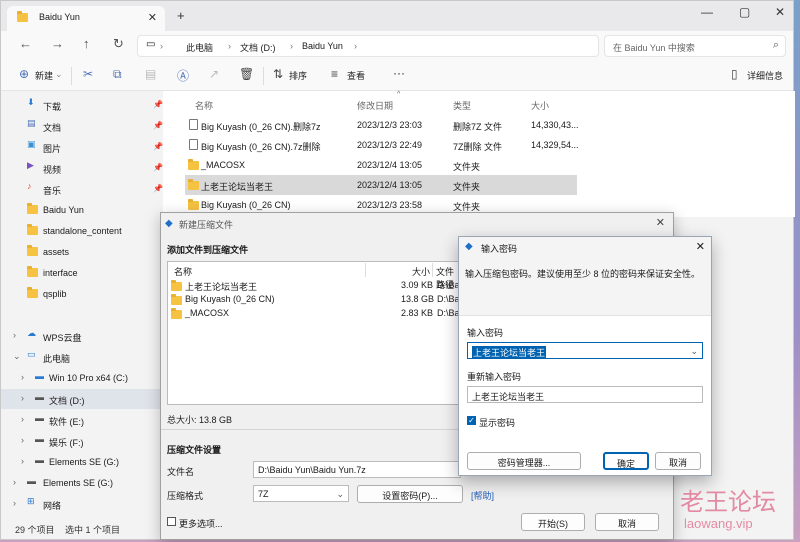  What do you see at coordinates (86, 43) in the screenshot?
I see `up-icon: ↑` at bounding box center [86, 43].